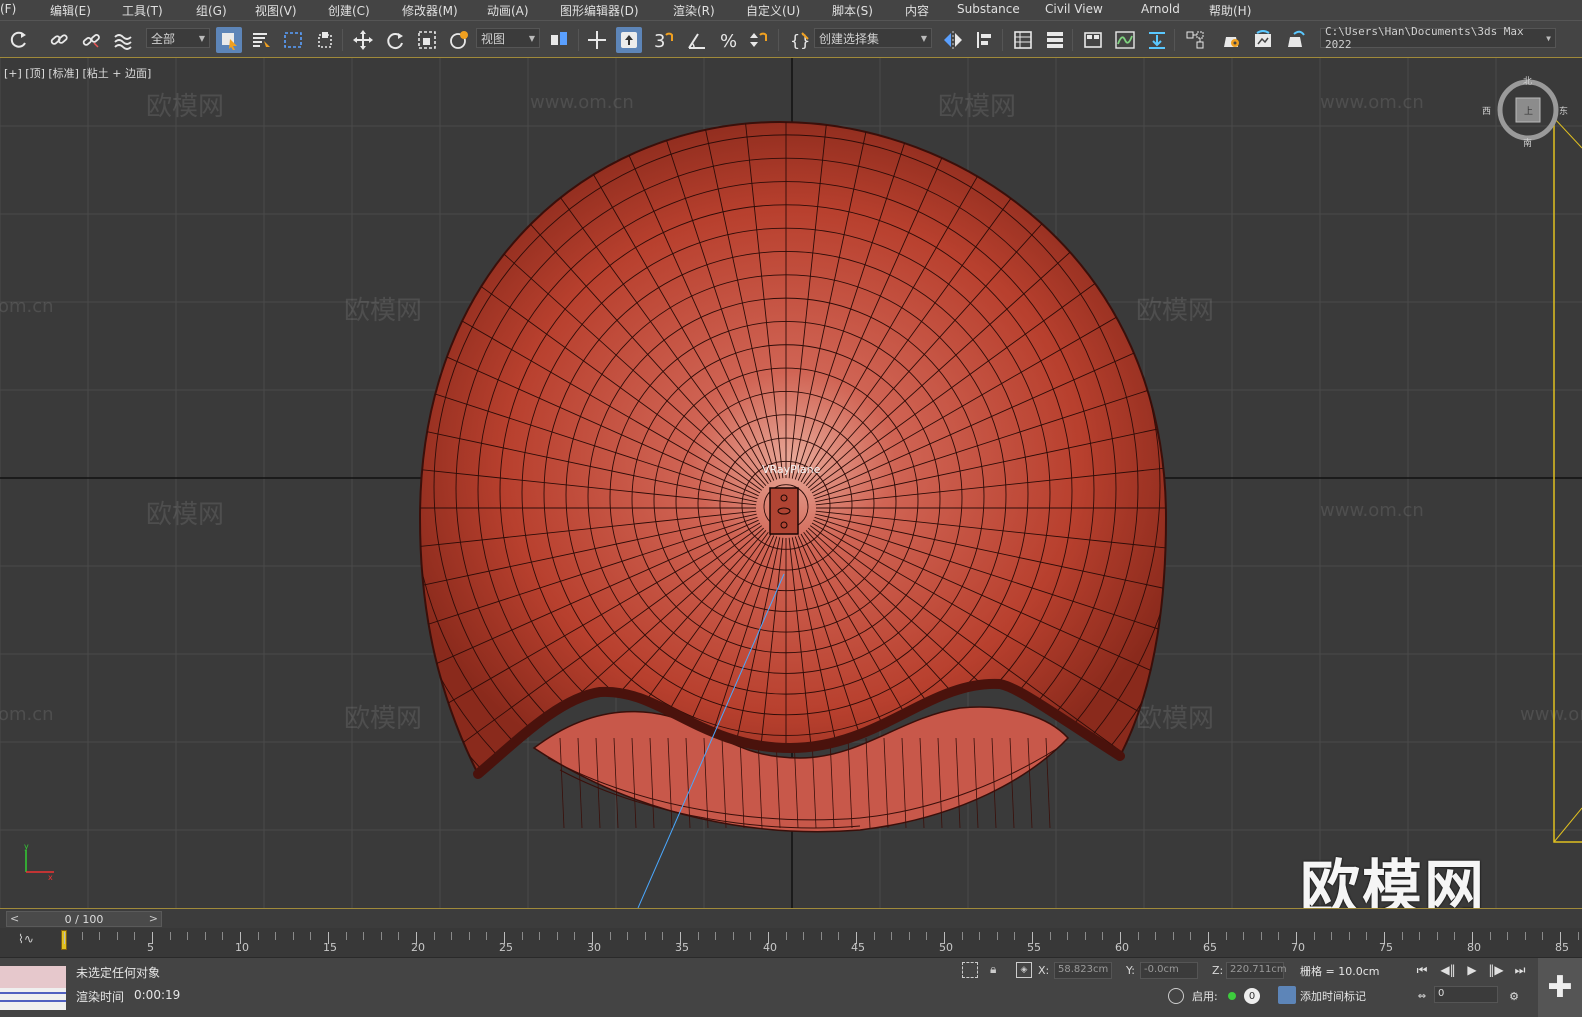 Image resolution: width=1582 pixels, height=1017 pixels. I want to click on named-selection-dropdown: 创建选择集 ▼, so click(873, 38).